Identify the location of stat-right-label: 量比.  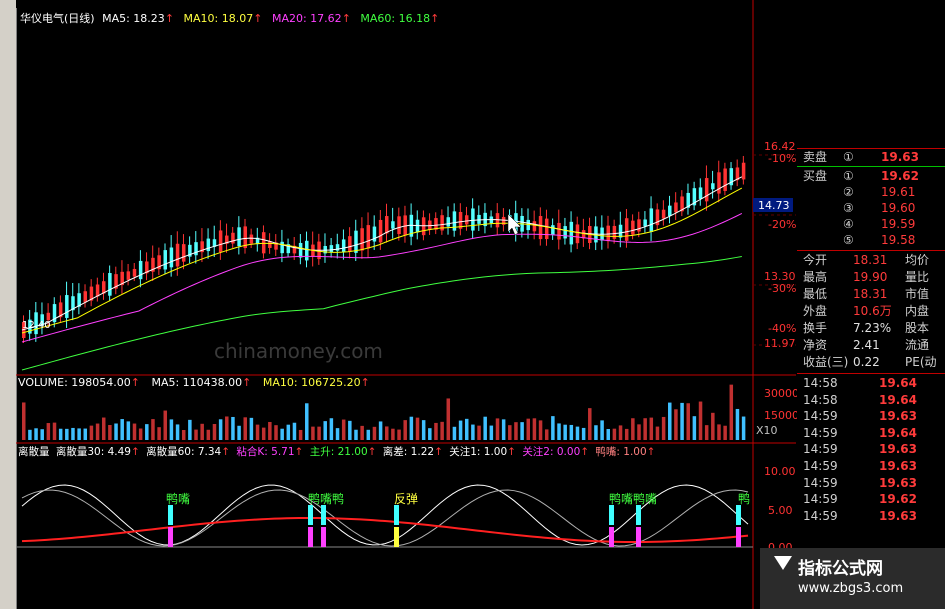
(917, 277).